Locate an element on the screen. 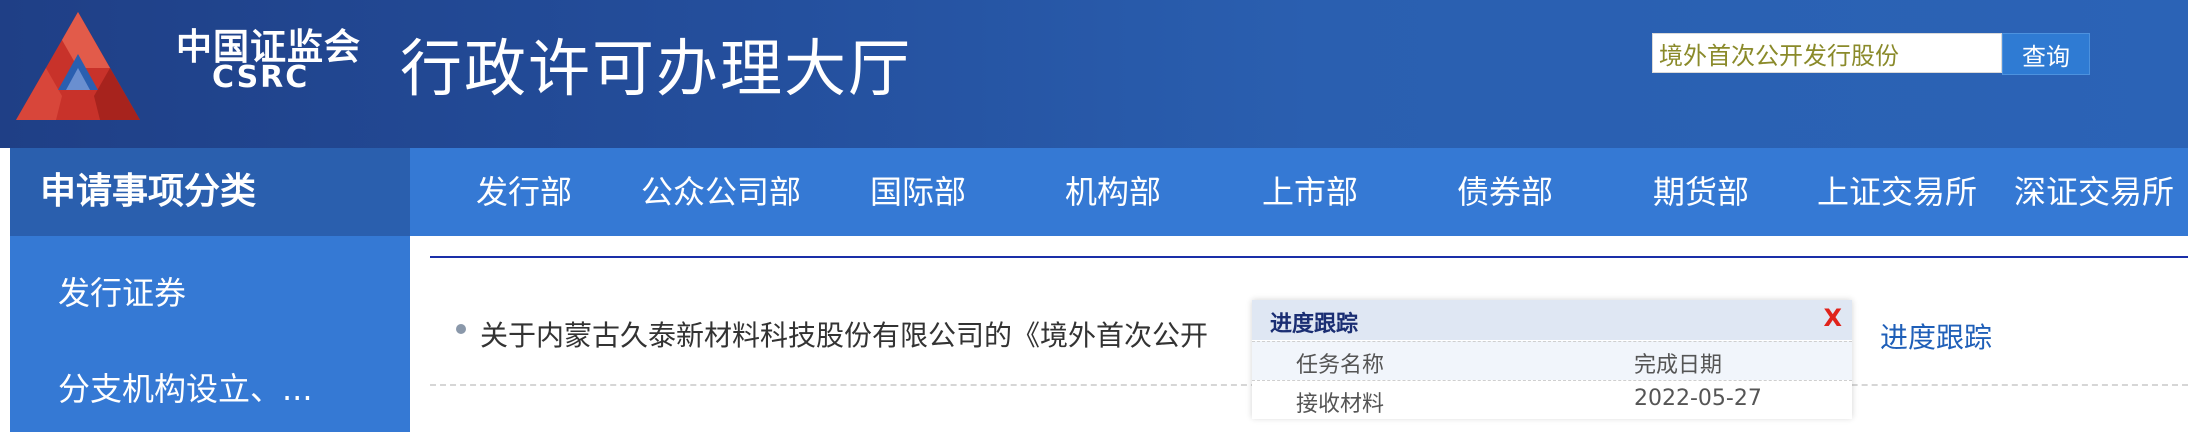  task-date-cell: 2022-05-27 is located at coordinates (1698, 398).